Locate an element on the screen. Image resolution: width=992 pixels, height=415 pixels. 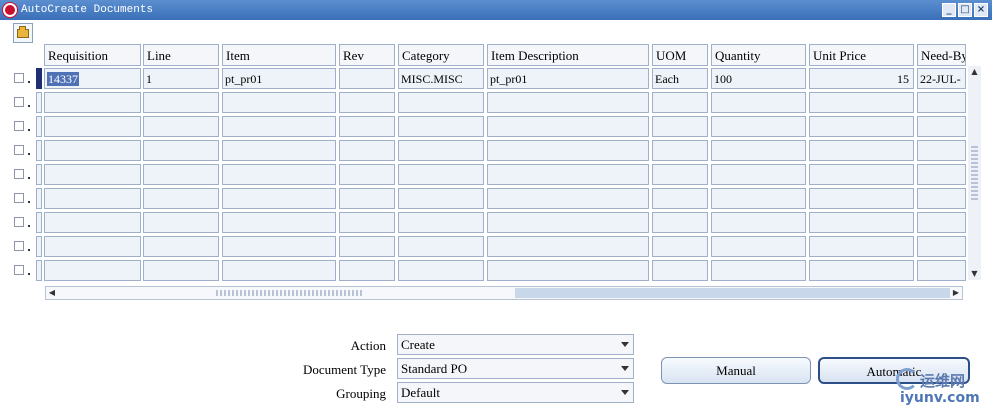
column-header-unit-price: Unit Price is located at coordinates (861, 55).